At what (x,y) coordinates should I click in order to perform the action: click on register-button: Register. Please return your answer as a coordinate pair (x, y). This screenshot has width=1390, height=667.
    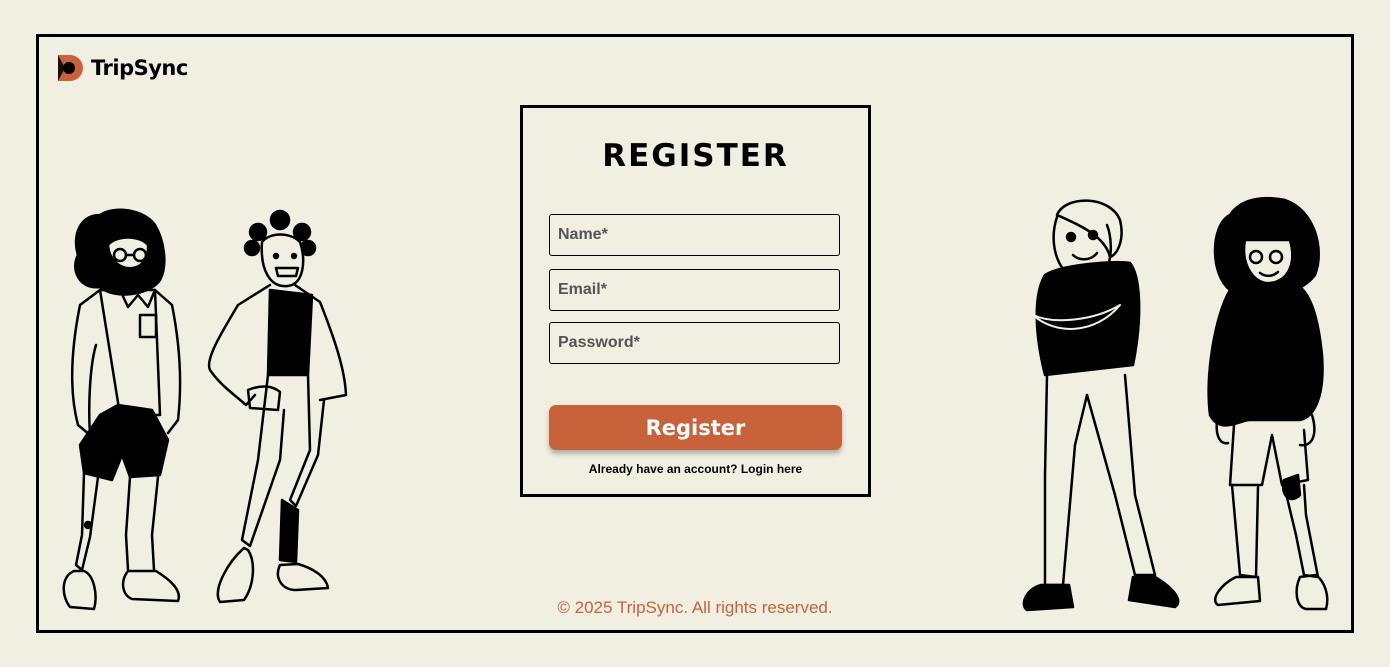
    Looking at the image, I should click on (695, 427).